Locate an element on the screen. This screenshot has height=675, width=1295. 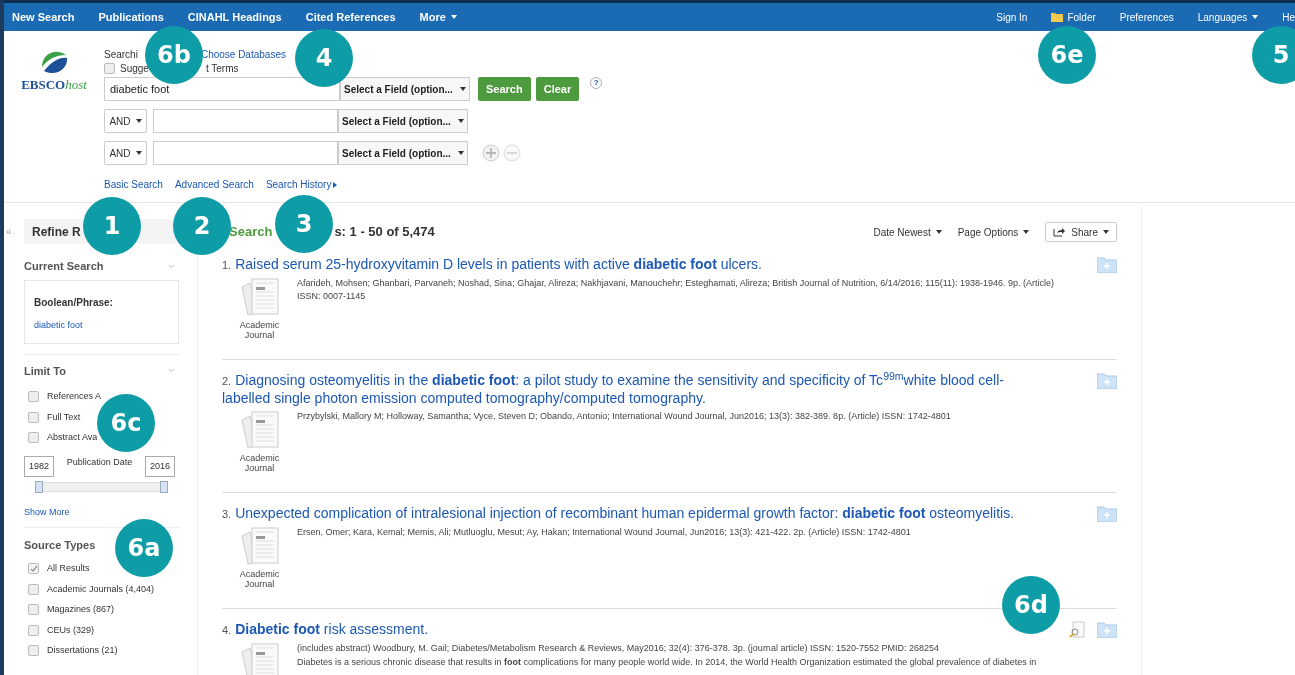
share-button: Share is located at coordinates (1081, 232).